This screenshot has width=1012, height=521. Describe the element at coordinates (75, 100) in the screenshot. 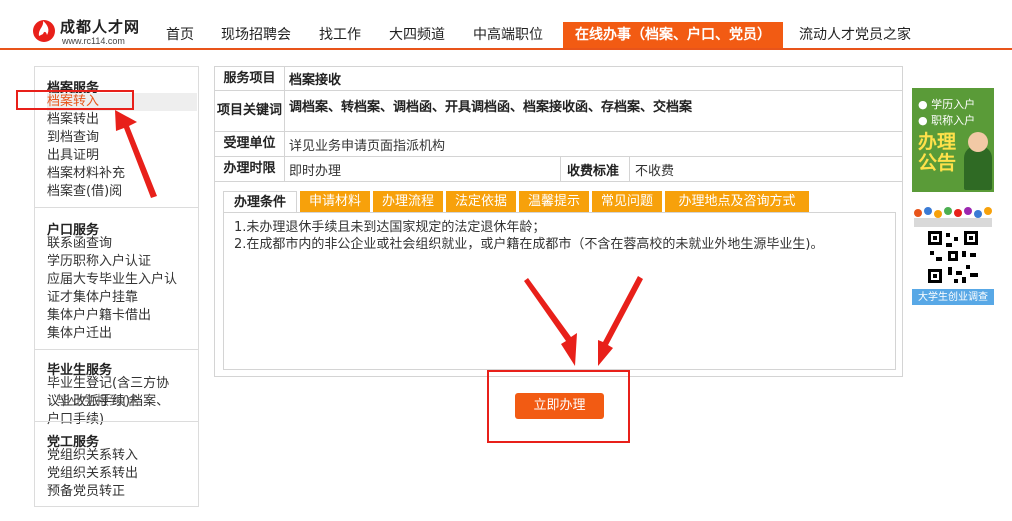

I see `highlight-box-archive-transfer-in` at that location.